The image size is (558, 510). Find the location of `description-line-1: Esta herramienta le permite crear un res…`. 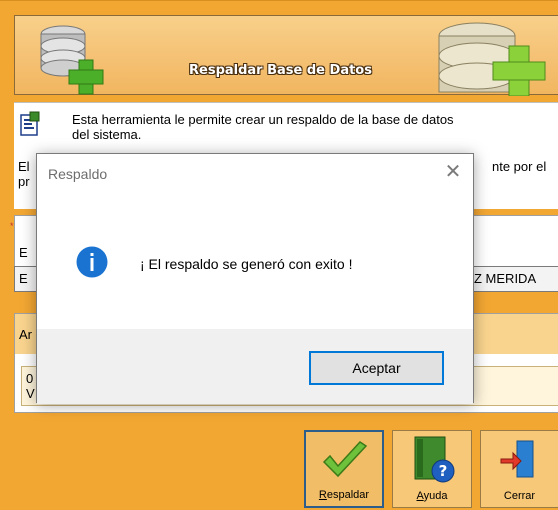

description-line-1: Esta herramienta le permite crear un res… is located at coordinates (263, 119).